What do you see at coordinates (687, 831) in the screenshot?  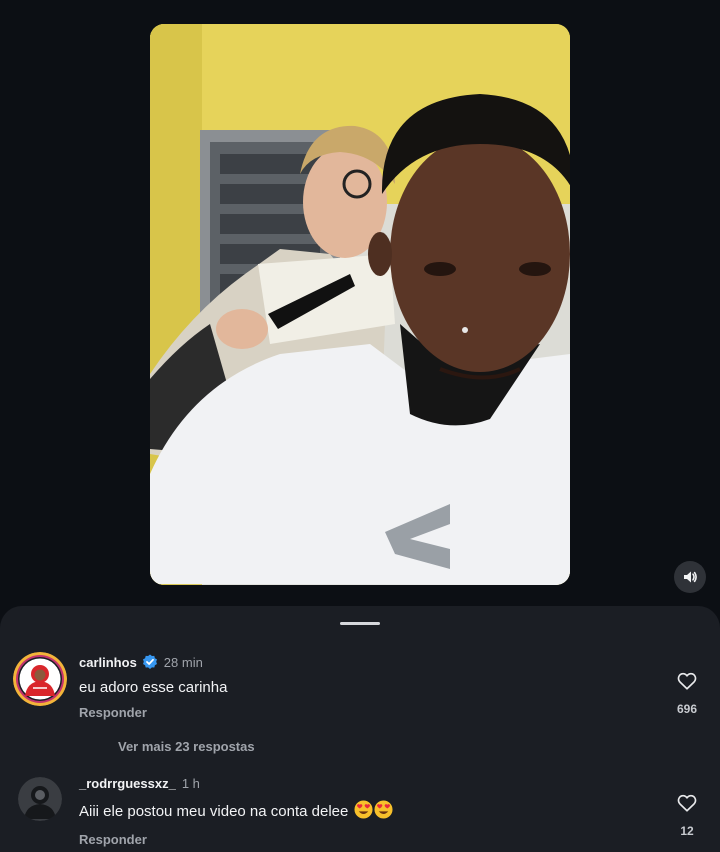 I see `like-count: 12` at bounding box center [687, 831].